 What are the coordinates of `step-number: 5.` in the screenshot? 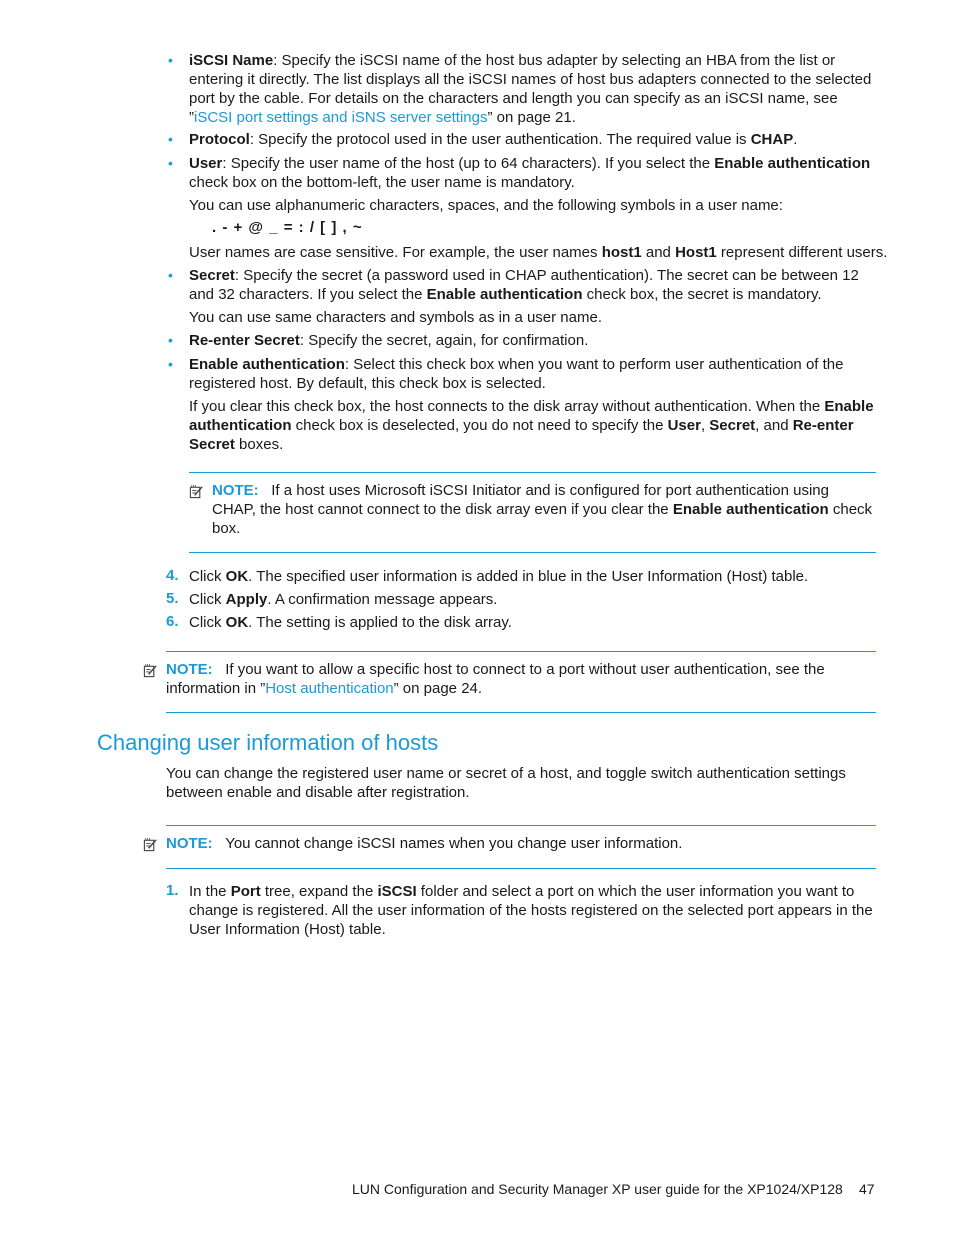 It's located at (172, 598).